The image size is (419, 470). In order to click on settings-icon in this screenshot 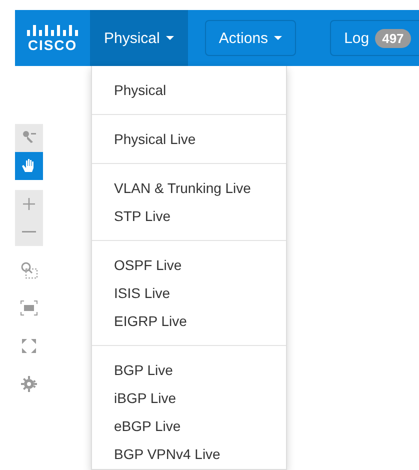, I will do `click(29, 384)`.